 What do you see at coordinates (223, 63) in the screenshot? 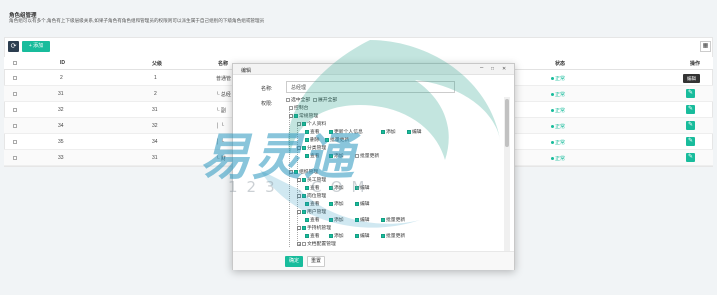
I see `column-name: 名称` at bounding box center [223, 63].